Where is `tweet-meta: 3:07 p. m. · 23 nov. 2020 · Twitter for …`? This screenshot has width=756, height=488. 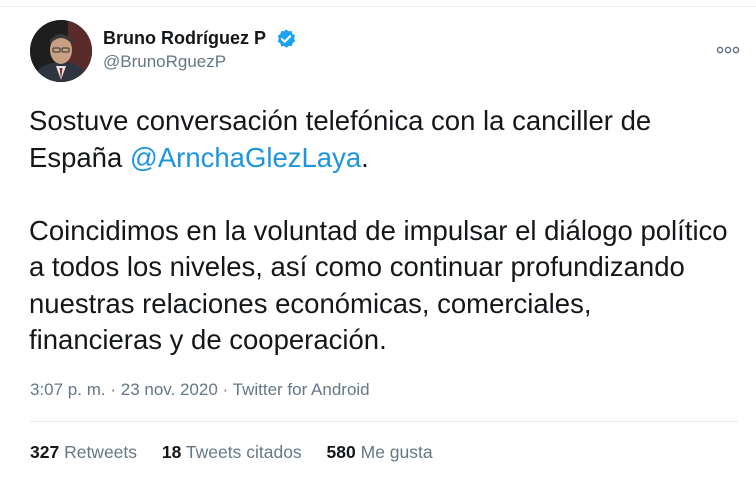
tweet-meta: 3:07 p. m. · 23 nov. 2020 · Twitter for … is located at coordinates (200, 390).